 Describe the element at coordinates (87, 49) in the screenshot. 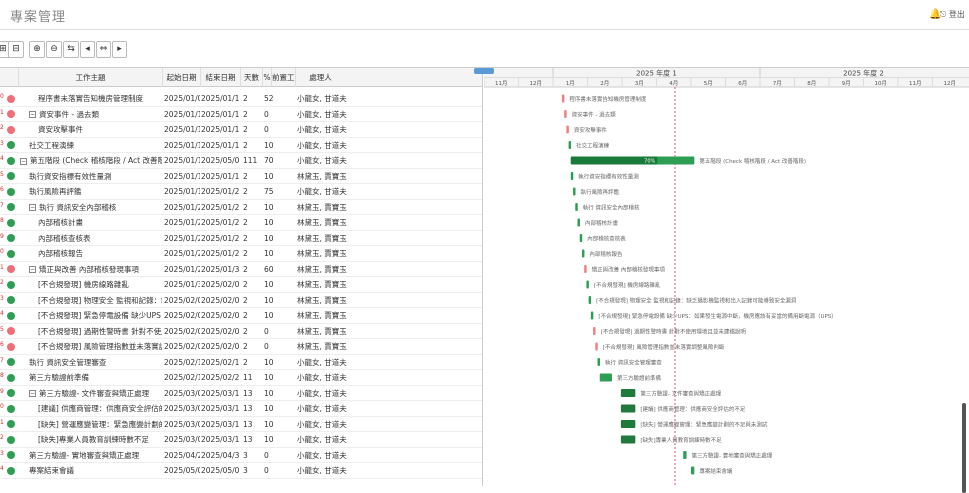

I see `shift-left-button: ◂` at that location.